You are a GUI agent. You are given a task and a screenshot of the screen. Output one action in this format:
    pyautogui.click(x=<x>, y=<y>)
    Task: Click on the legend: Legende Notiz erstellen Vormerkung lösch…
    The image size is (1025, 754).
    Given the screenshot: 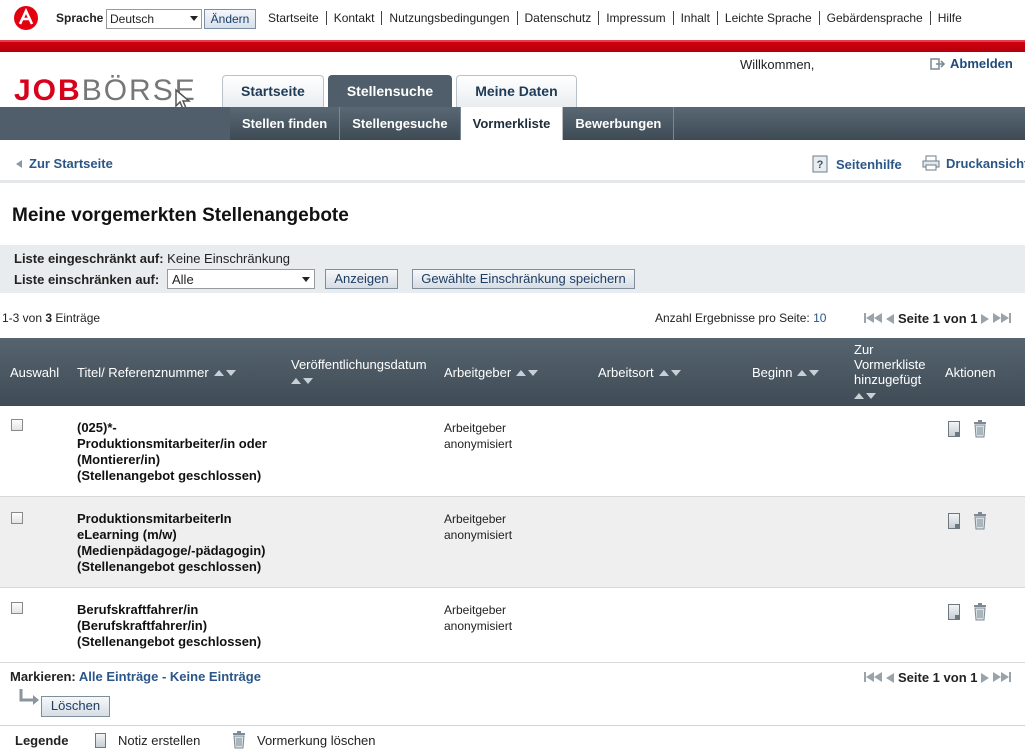 What is the action you would take?
    pyautogui.click(x=512, y=739)
    